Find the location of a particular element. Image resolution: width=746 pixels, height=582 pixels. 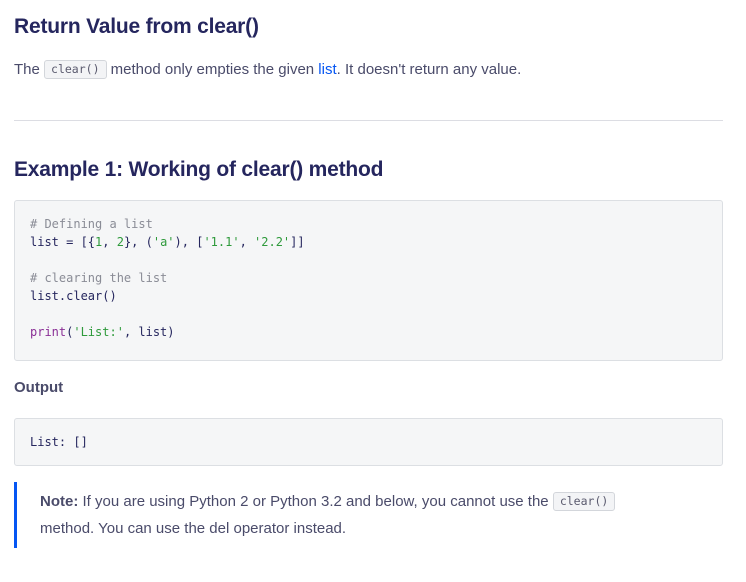

code-line-7: print('List:', list) is located at coordinates (102, 332).